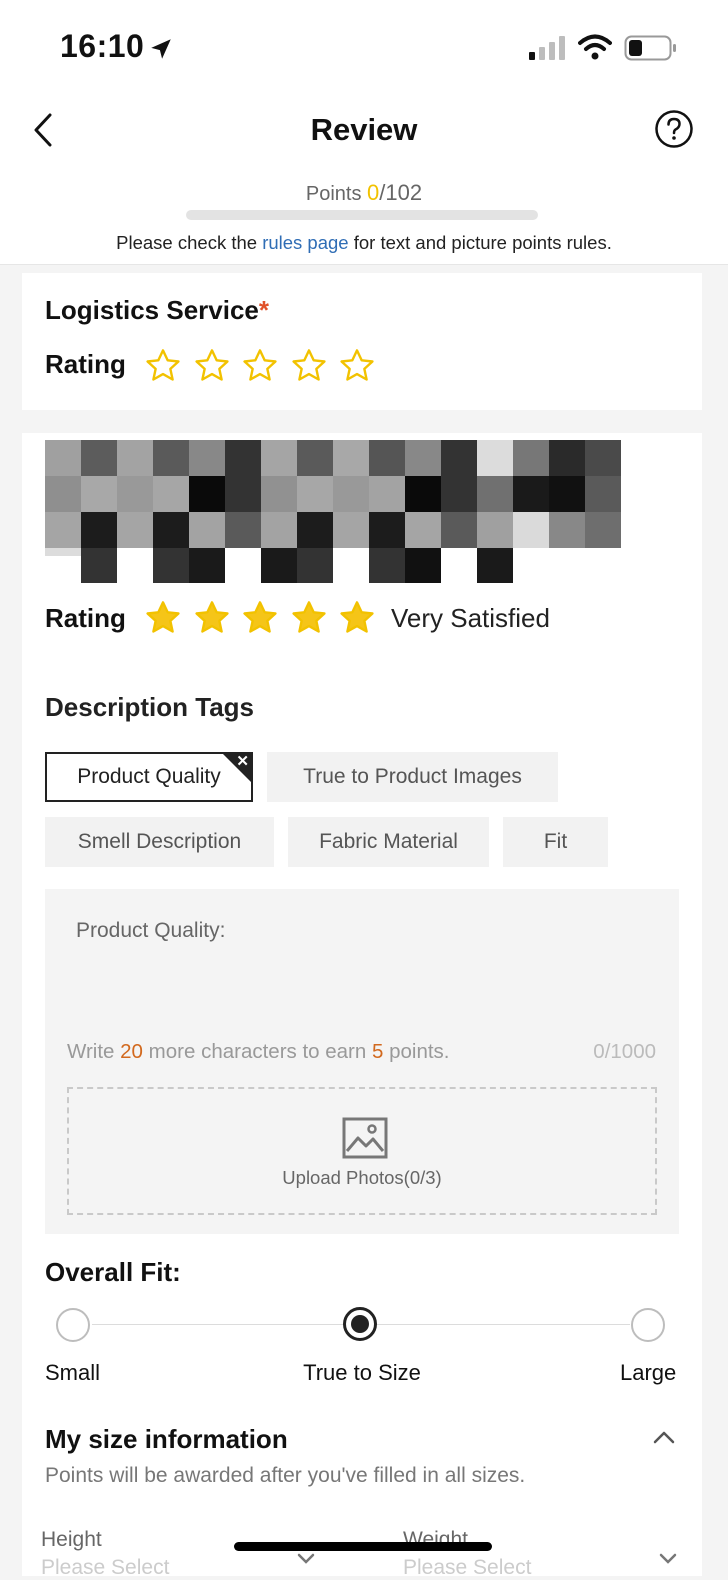 The width and height of the screenshot is (728, 1580). I want to click on required-mark: *, so click(264, 310).